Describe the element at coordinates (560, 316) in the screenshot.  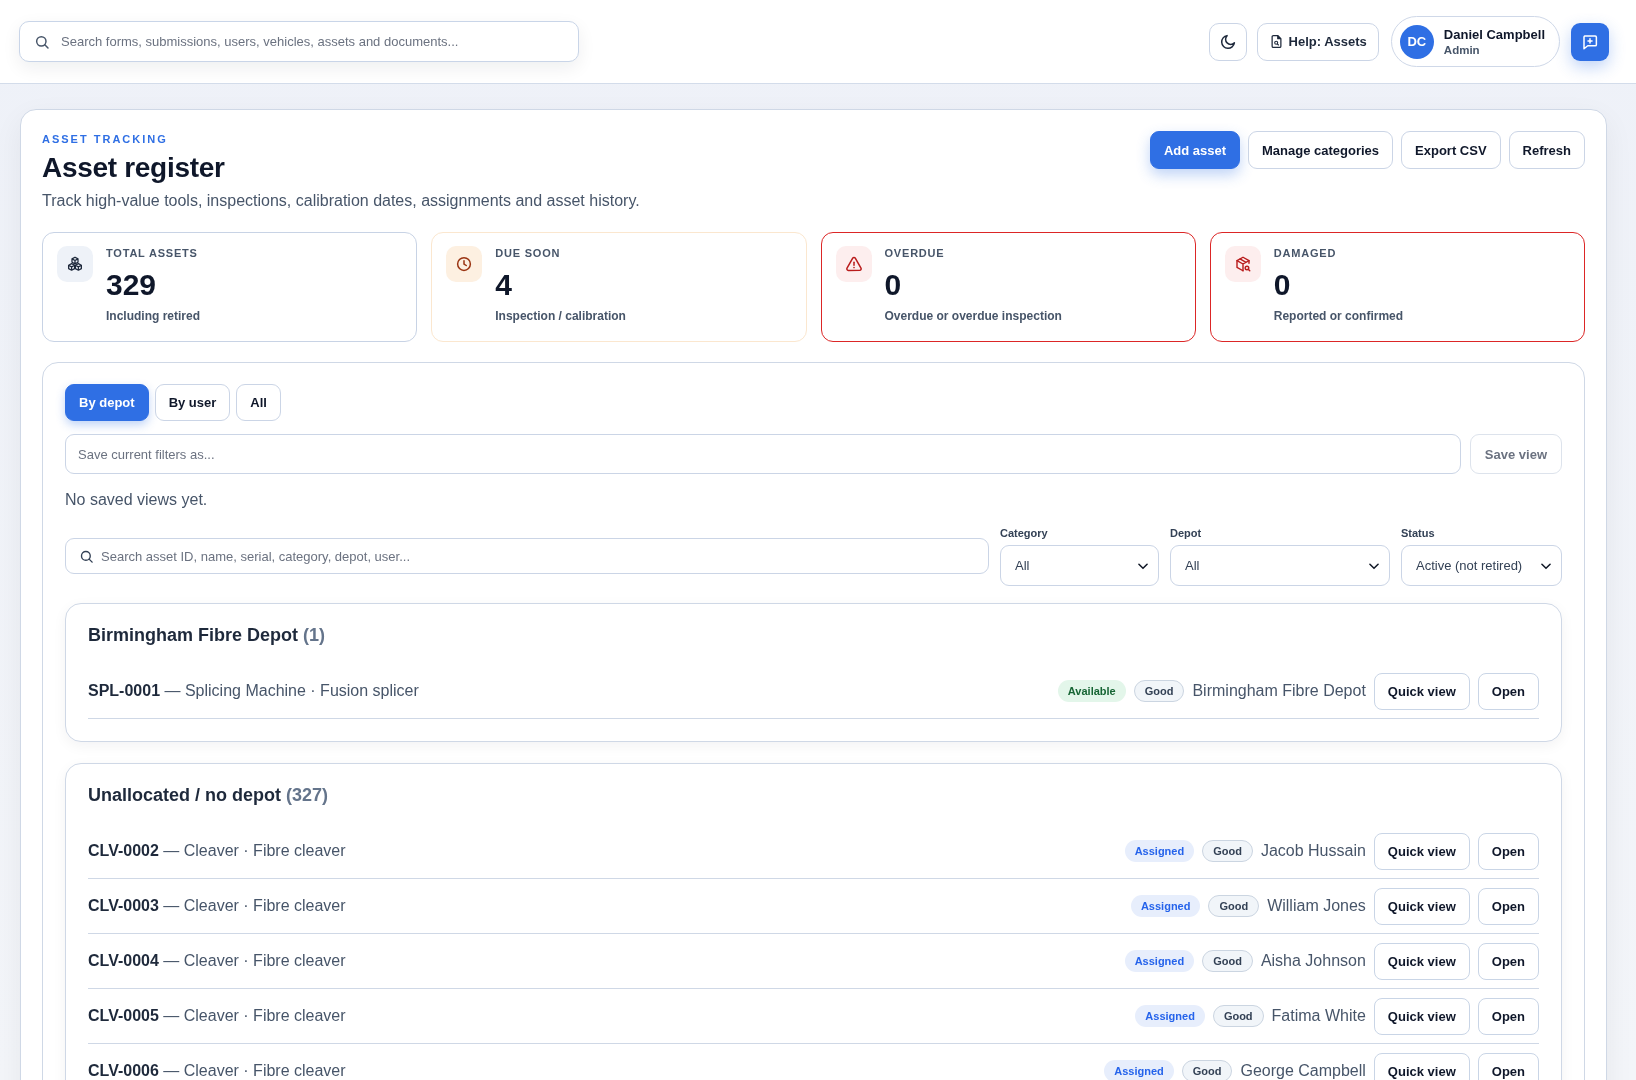
I see `stat-note: Inspection / calibration` at that location.